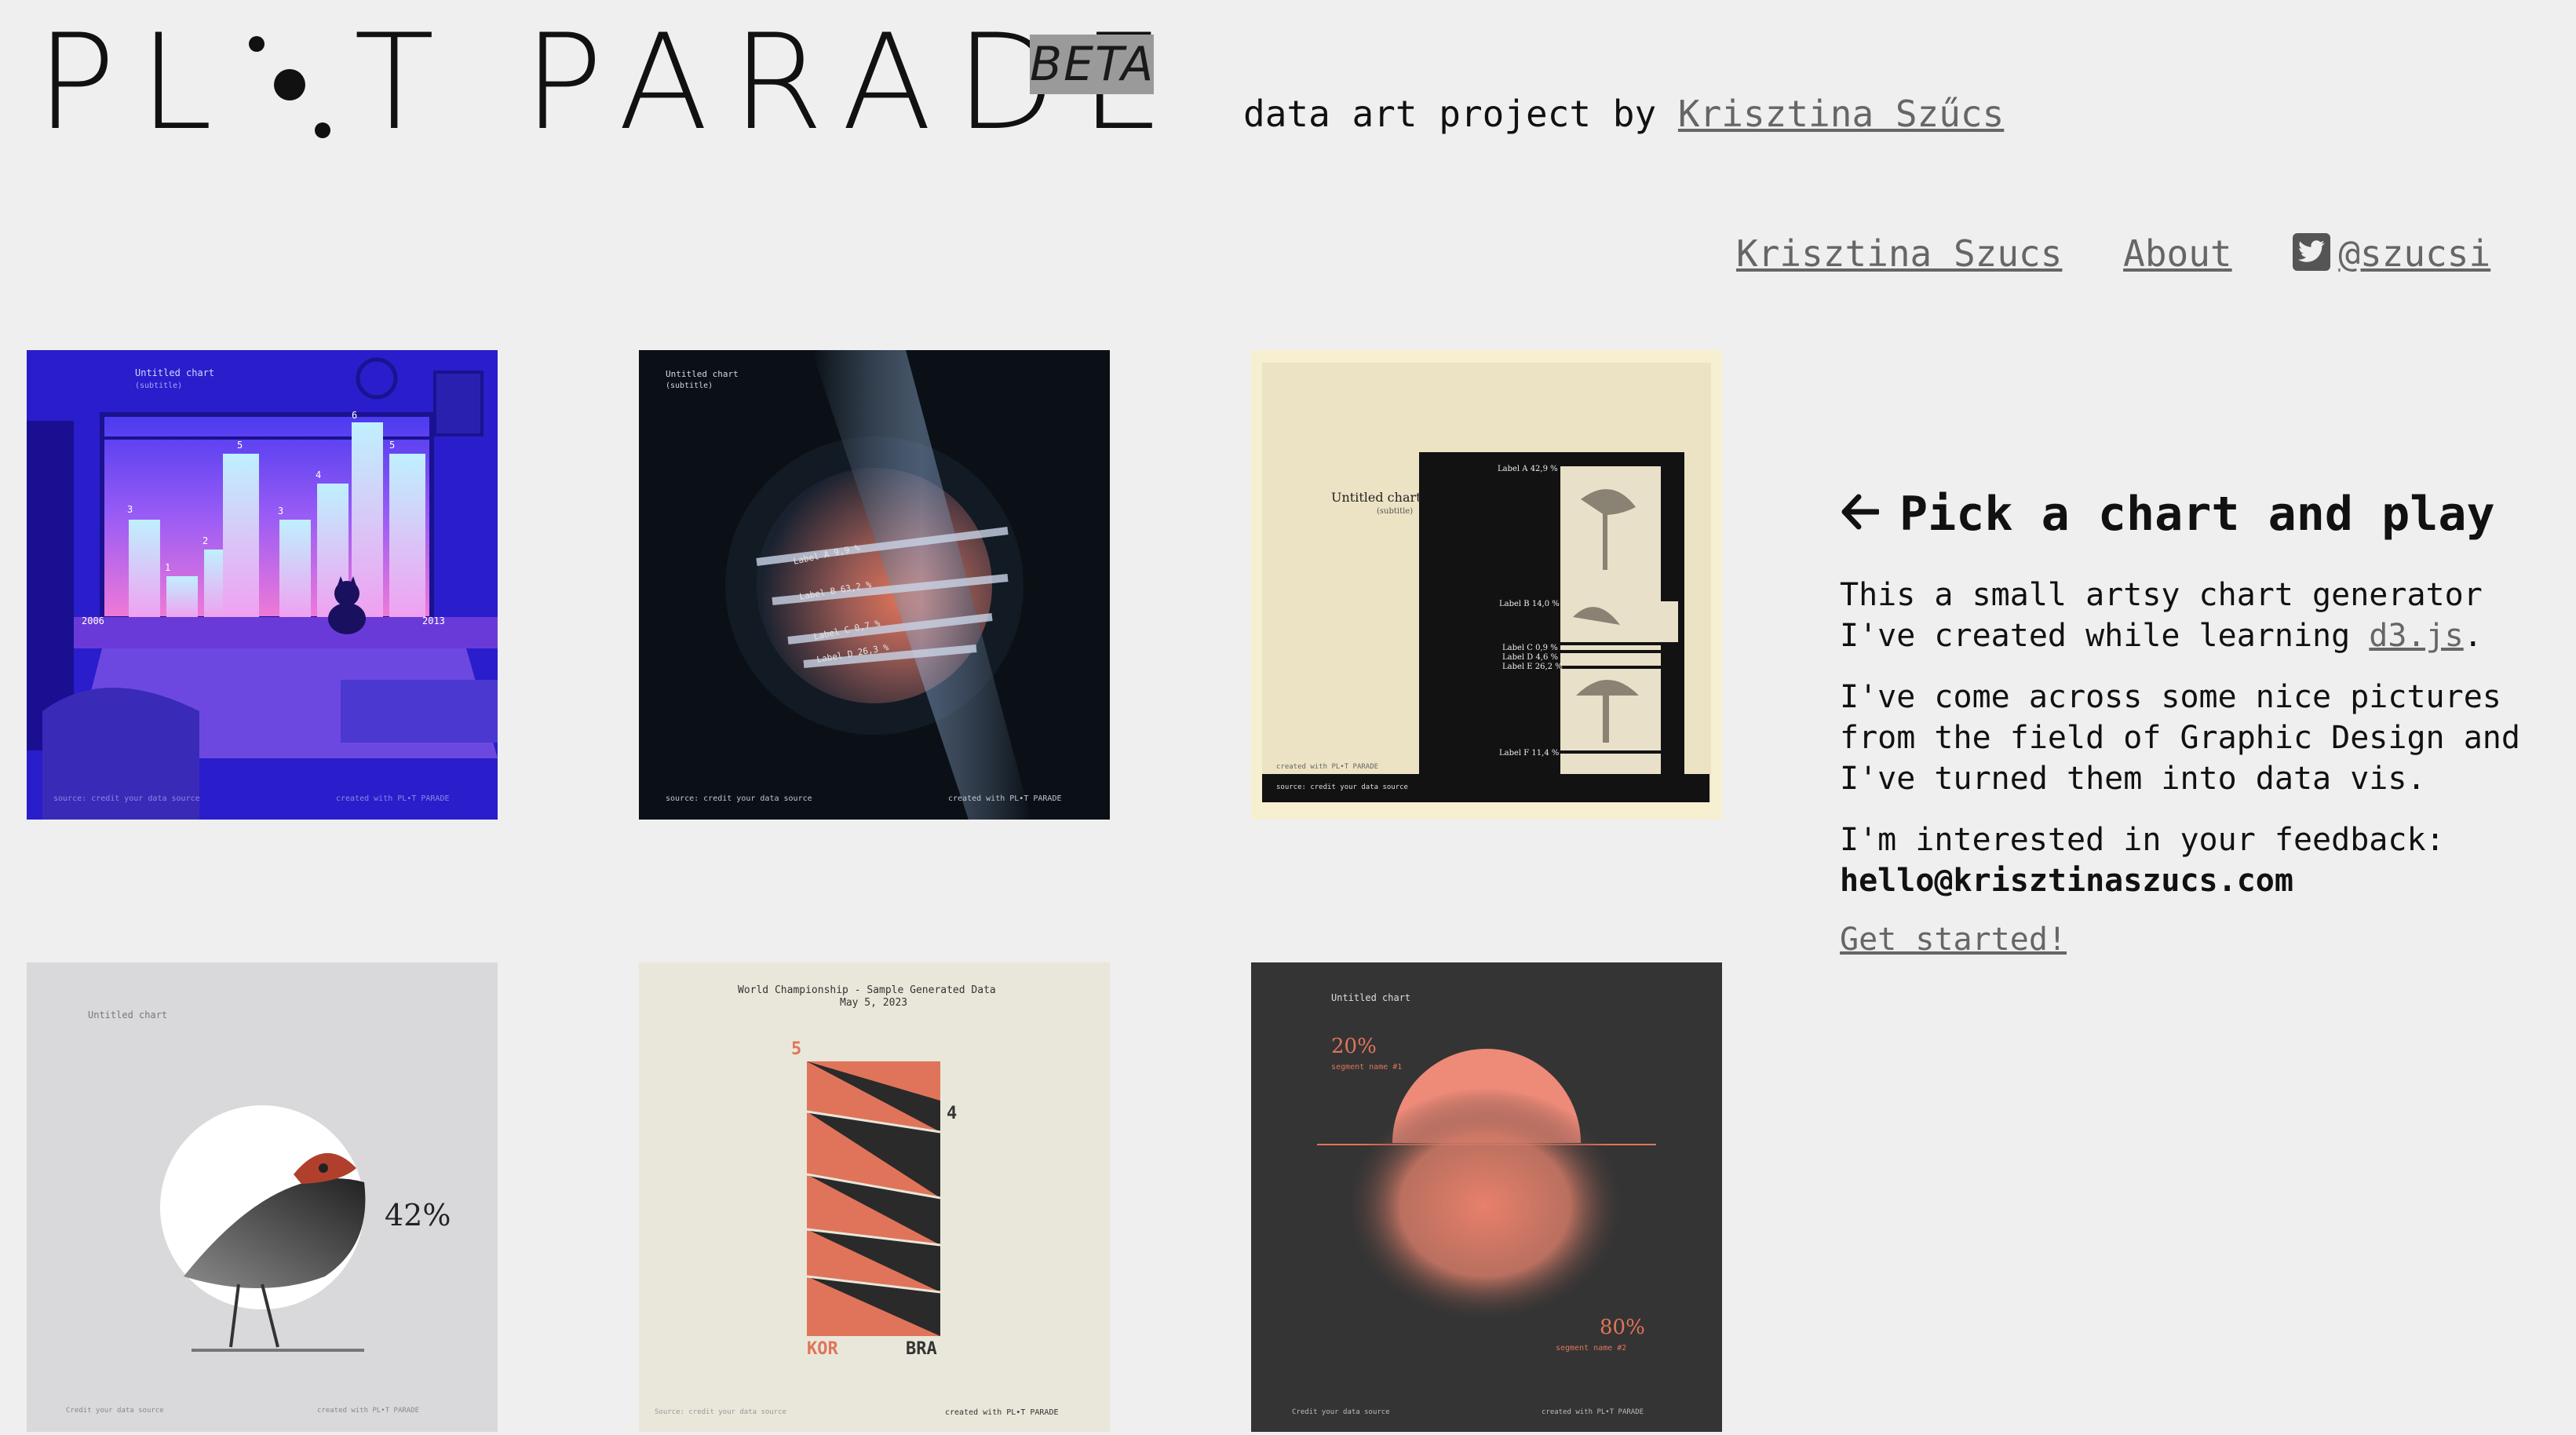 The height and width of the screenshot is (1435, 2576). I want to click on segment-label: Label F 11,4 %, so click(1529, 753).